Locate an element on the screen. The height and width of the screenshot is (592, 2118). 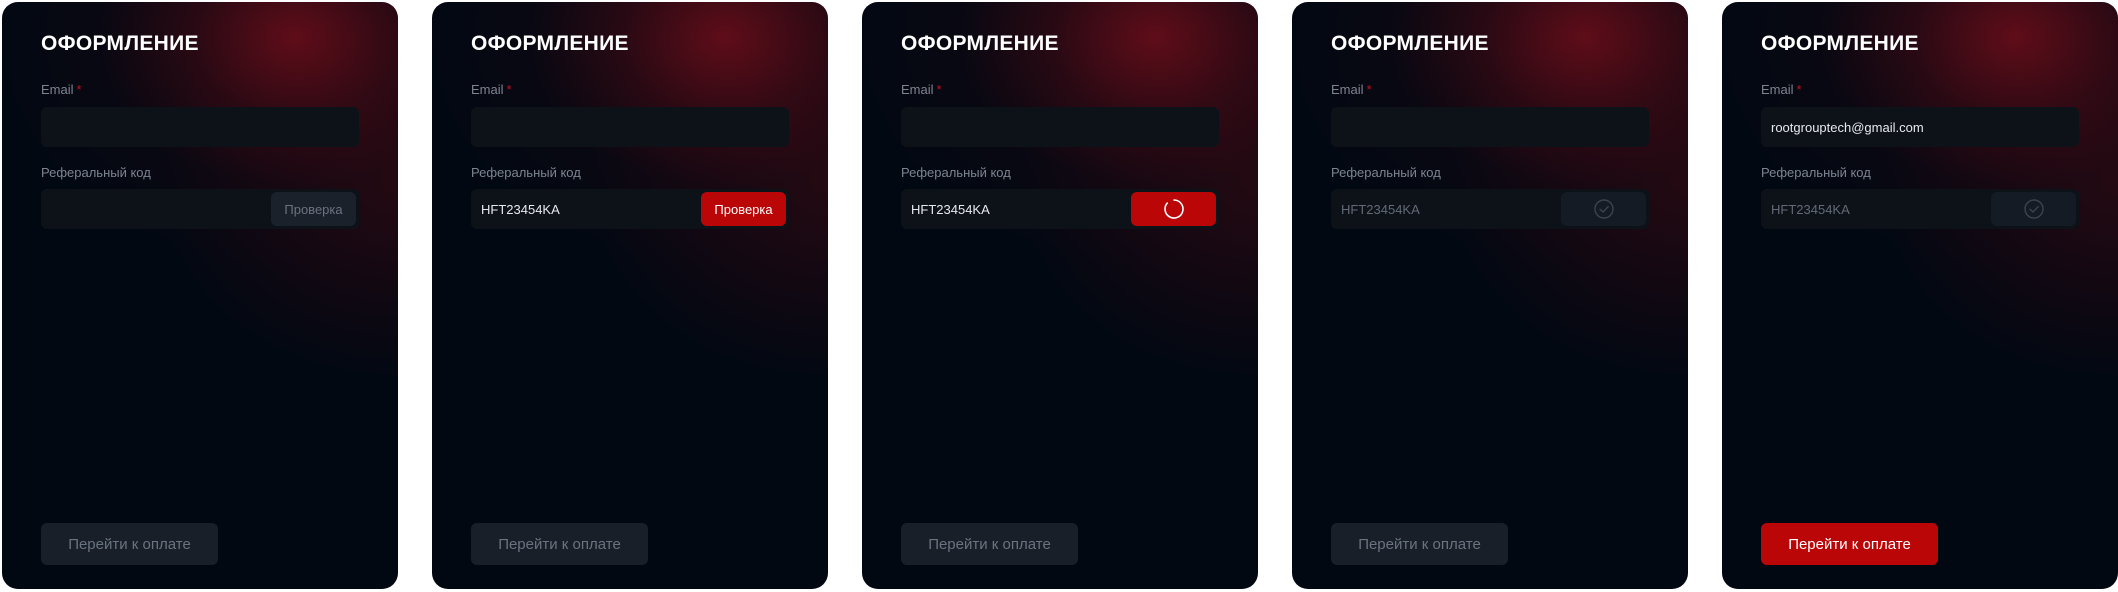
referral-code-field: HFT23454KA Проверка is located at coordinates (630, 209).